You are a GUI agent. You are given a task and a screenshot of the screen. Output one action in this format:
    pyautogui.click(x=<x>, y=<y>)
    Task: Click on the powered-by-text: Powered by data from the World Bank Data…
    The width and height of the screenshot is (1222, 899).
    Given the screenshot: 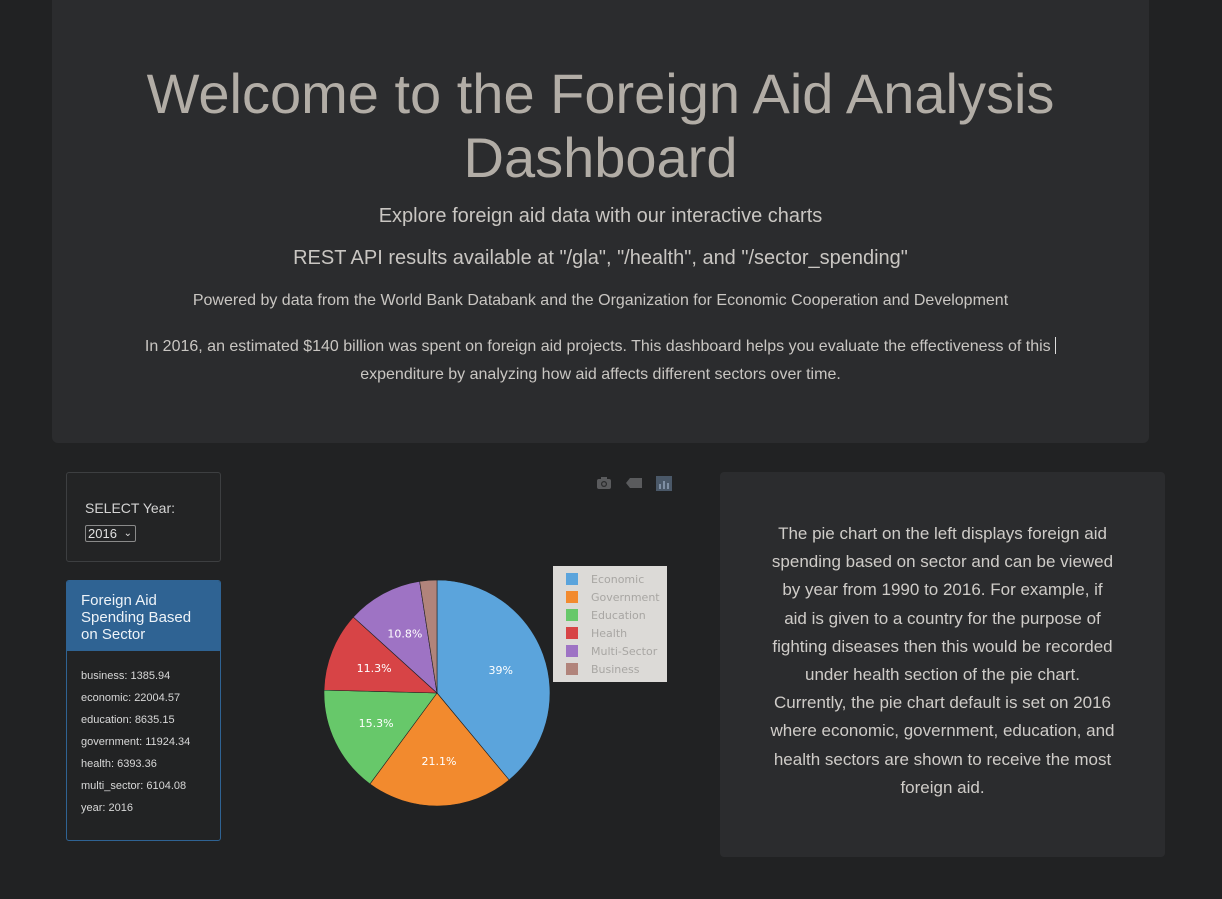 What is the action you would take?
    pyautogui.click(x=600, y=300)
    